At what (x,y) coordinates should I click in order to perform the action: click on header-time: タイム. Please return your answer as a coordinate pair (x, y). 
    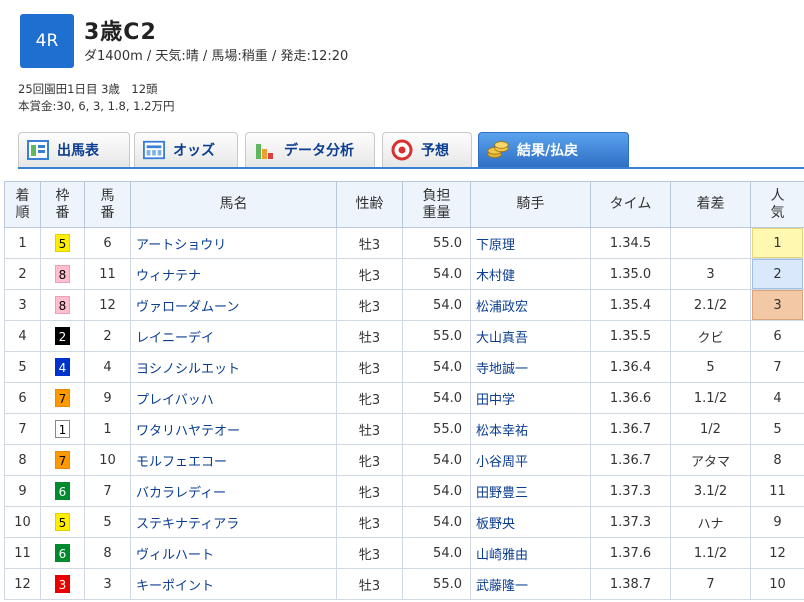
    Looking at the image, I should click on (630, 204).